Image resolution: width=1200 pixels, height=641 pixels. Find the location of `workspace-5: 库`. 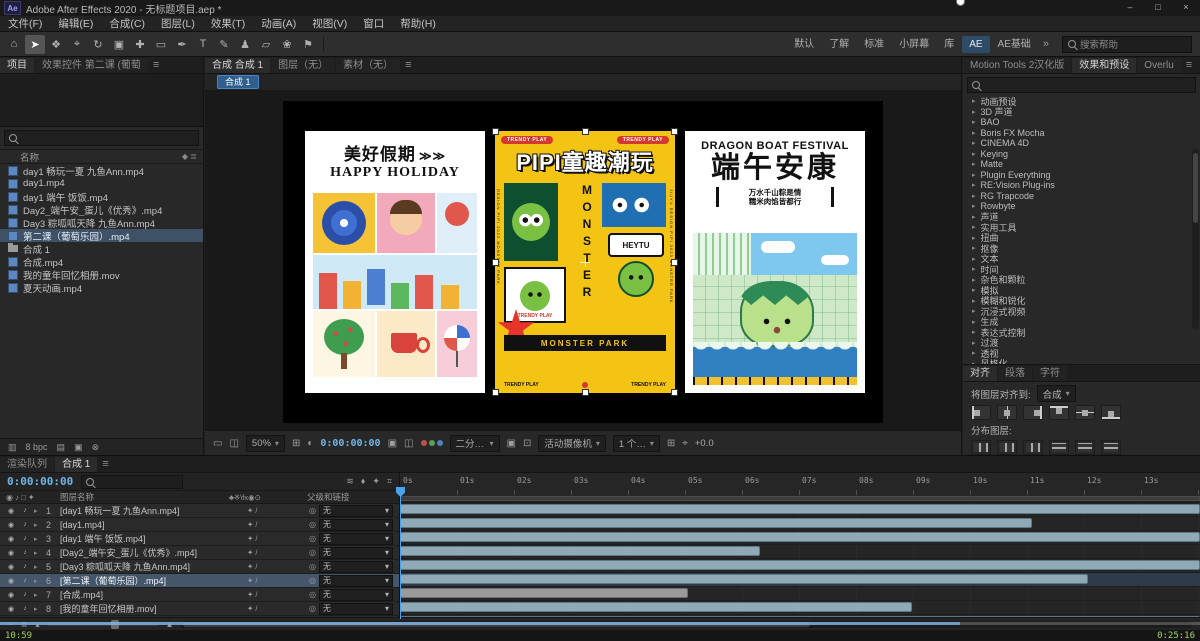

workspace-5: 库 is located at coordinates (949, 44).